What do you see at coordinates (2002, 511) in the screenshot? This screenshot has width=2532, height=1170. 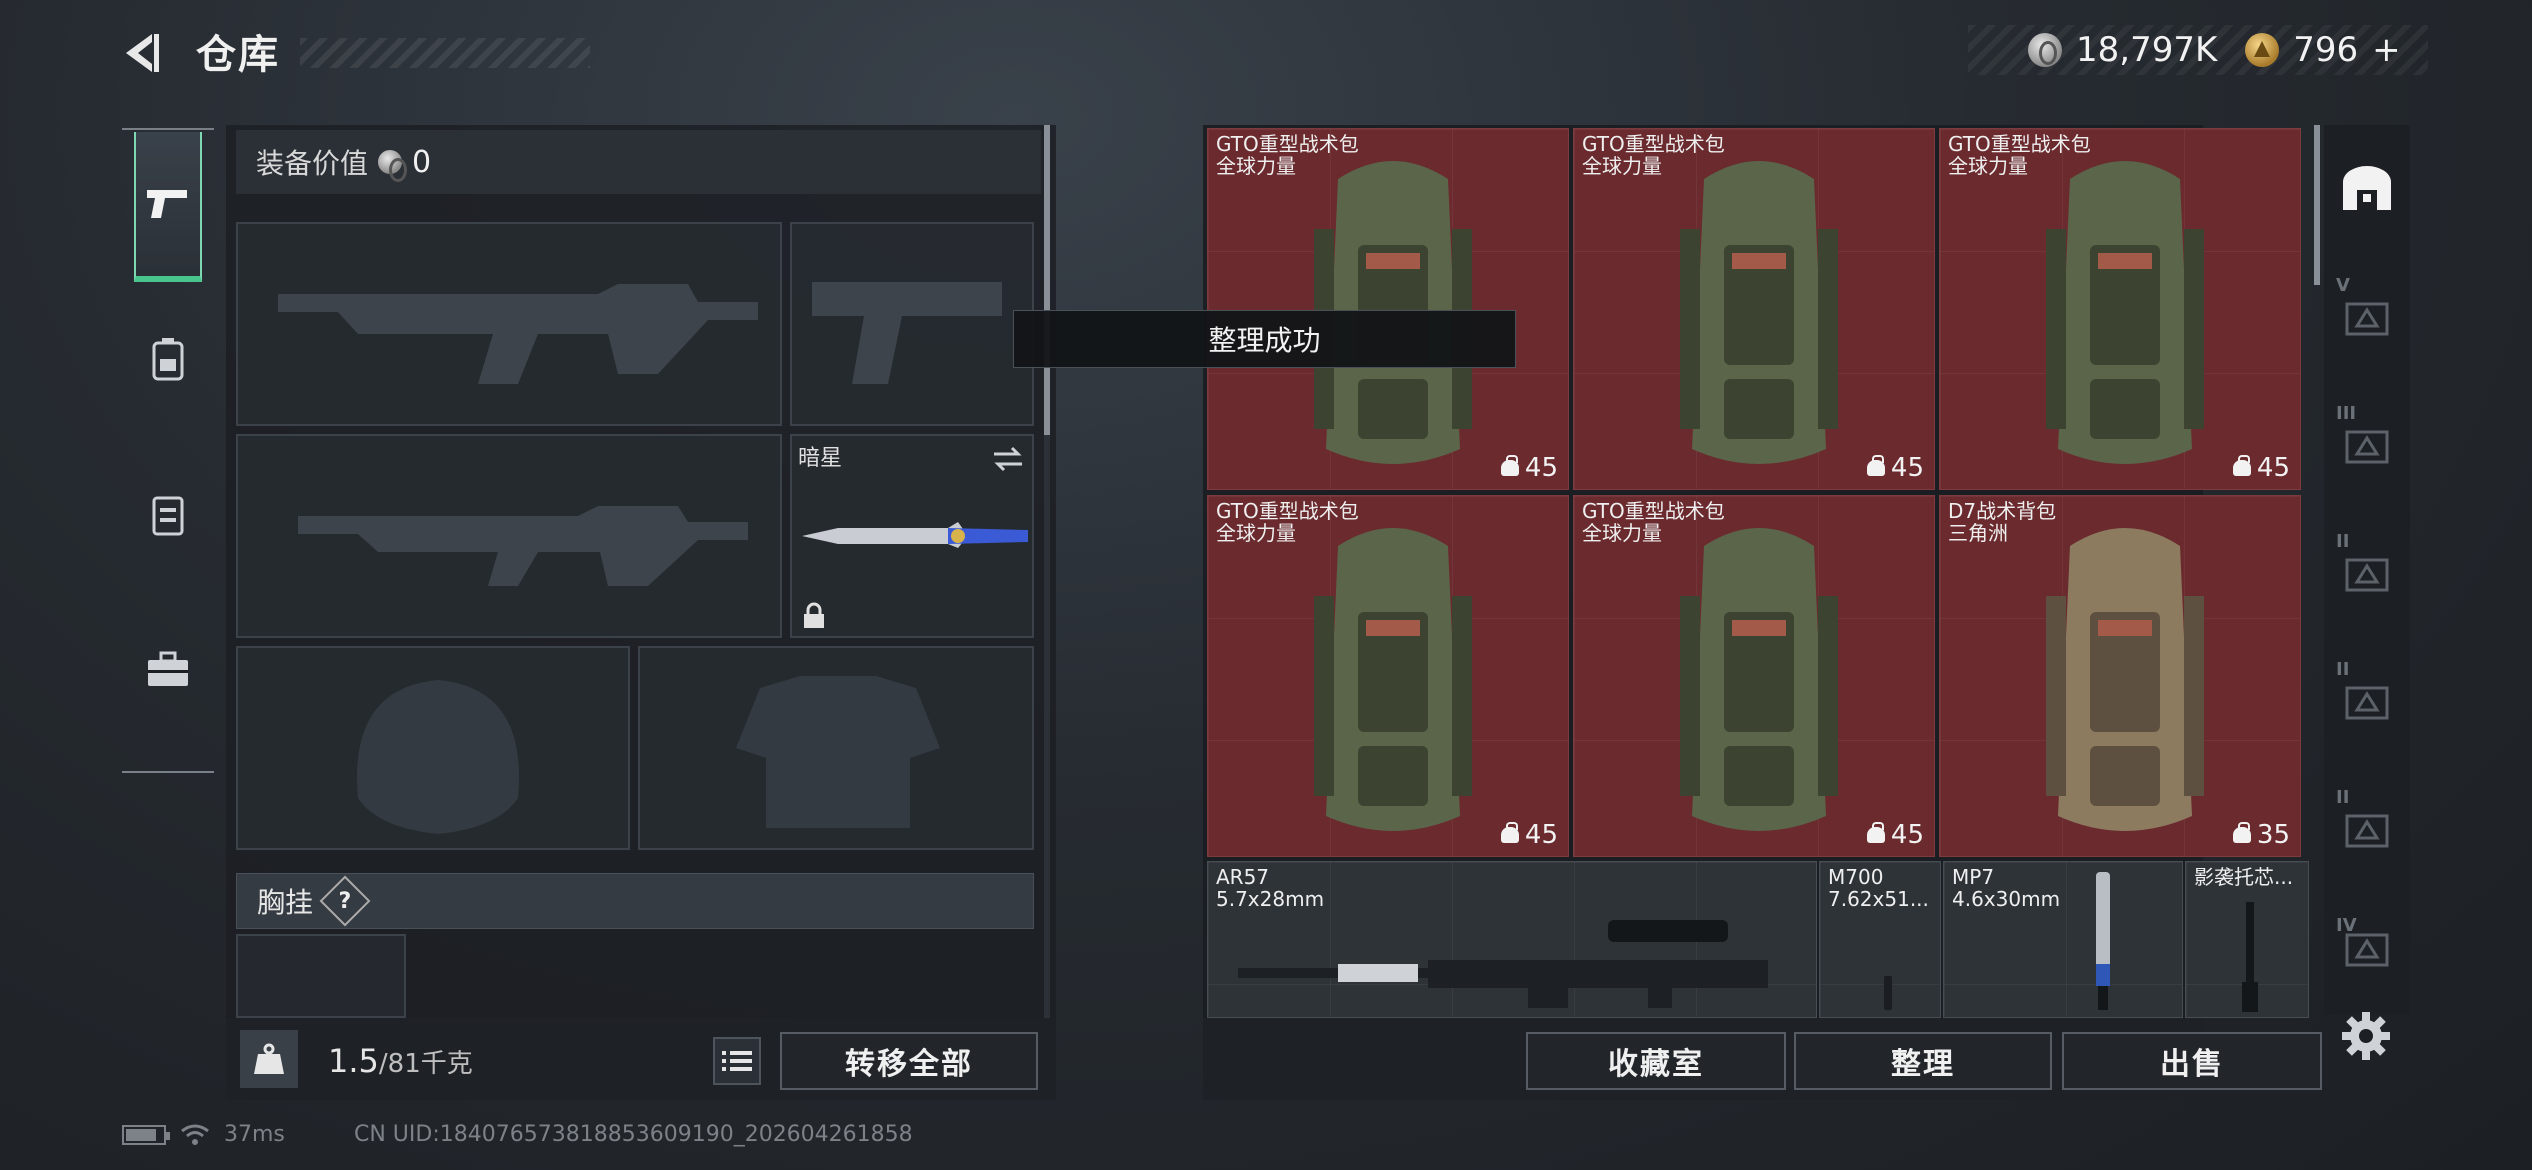 I see `item-name: D7战术背包` at bounding box center [2002, 511].